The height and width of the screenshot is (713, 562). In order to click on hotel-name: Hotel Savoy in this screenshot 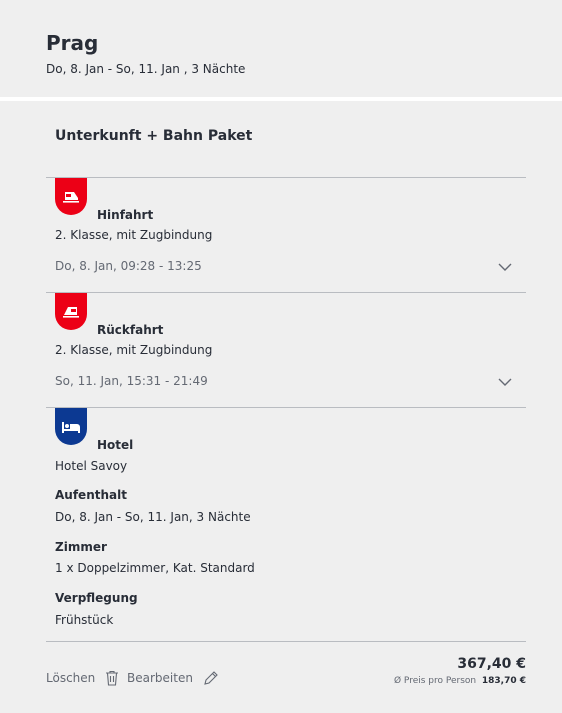, I will do `click(91, 466)`.